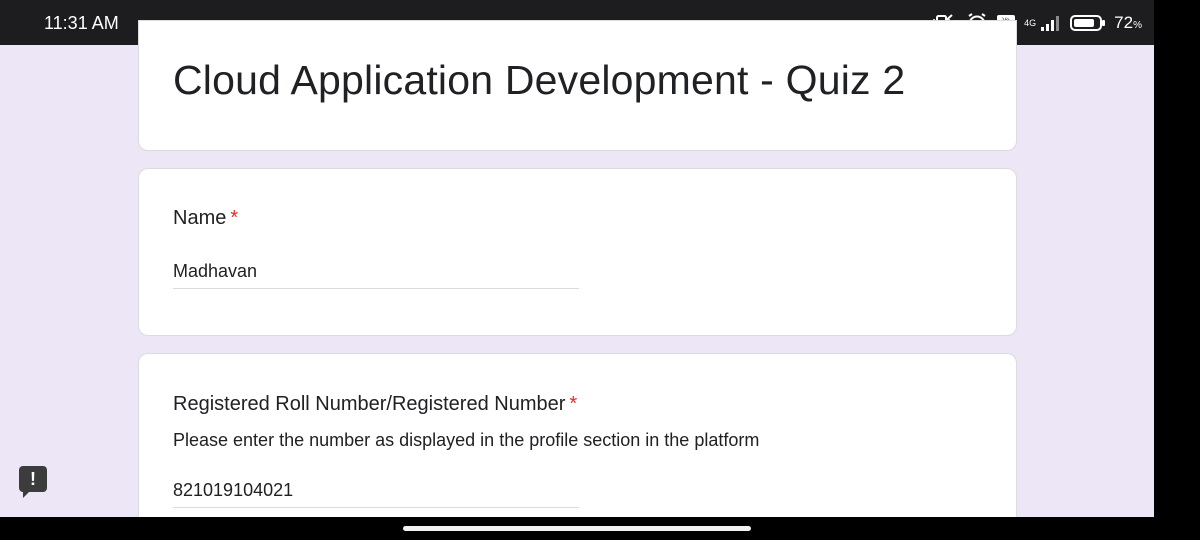  Describe the element at coordinates (1051, 23) in the screenshot. I see `signal-icon` at that location.